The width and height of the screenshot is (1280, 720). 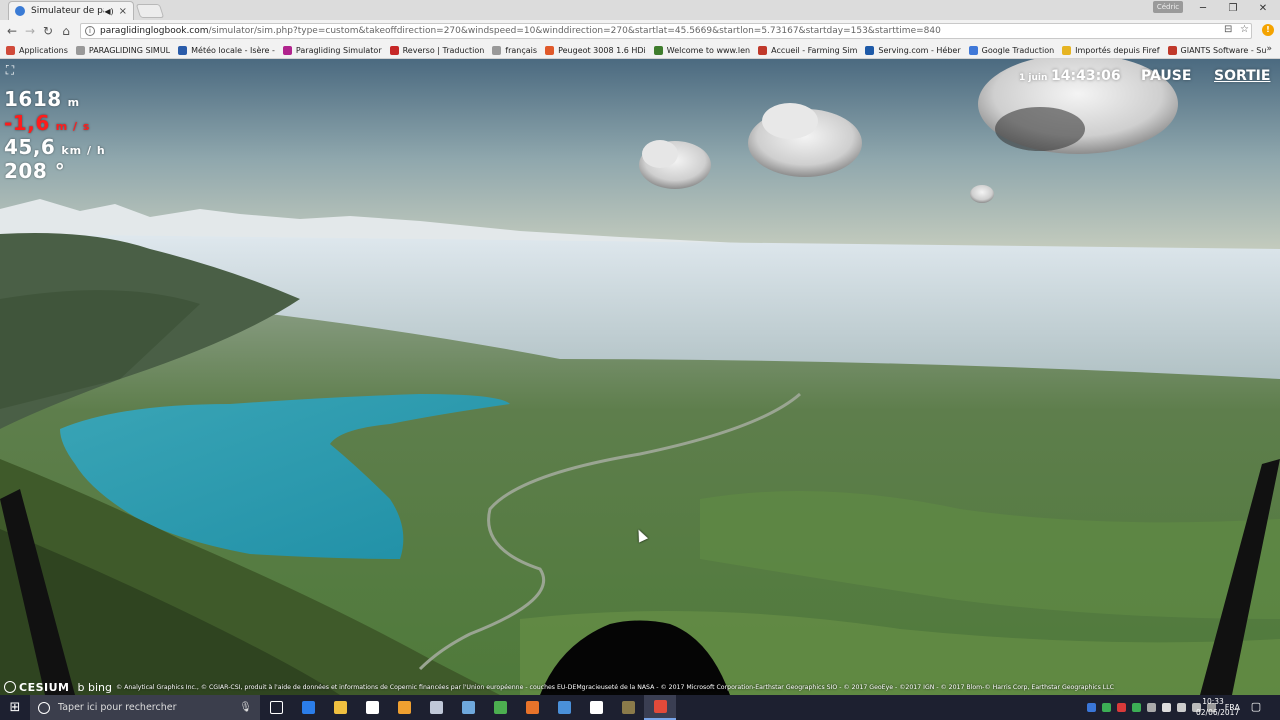 I want to click on vario-readout: -1,6 m / s, so click(x=47, y=123).